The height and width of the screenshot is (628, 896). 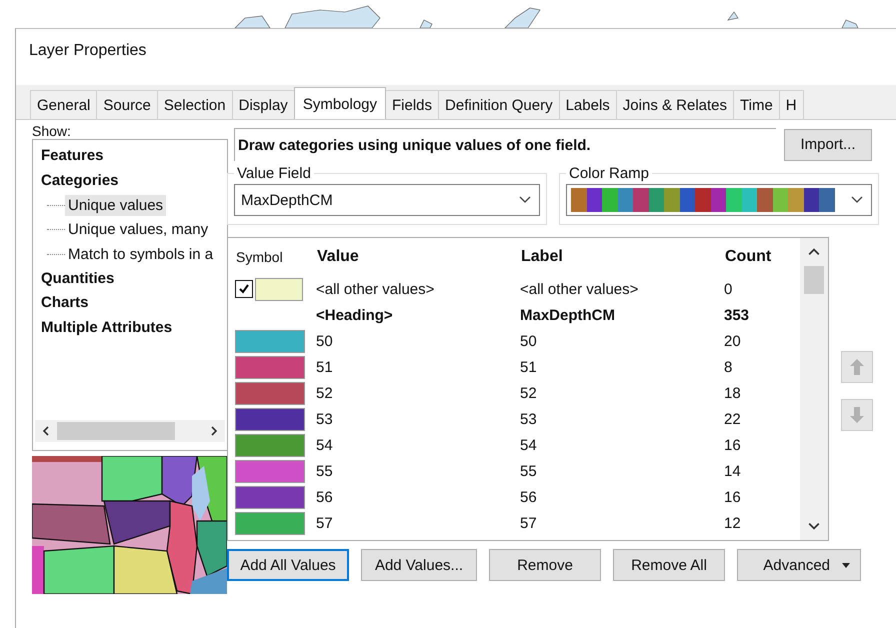 What do you see at coordinates (669, 565) in the screenshot?
I see `action-button: Remove All` at bounding box center [669, 565].